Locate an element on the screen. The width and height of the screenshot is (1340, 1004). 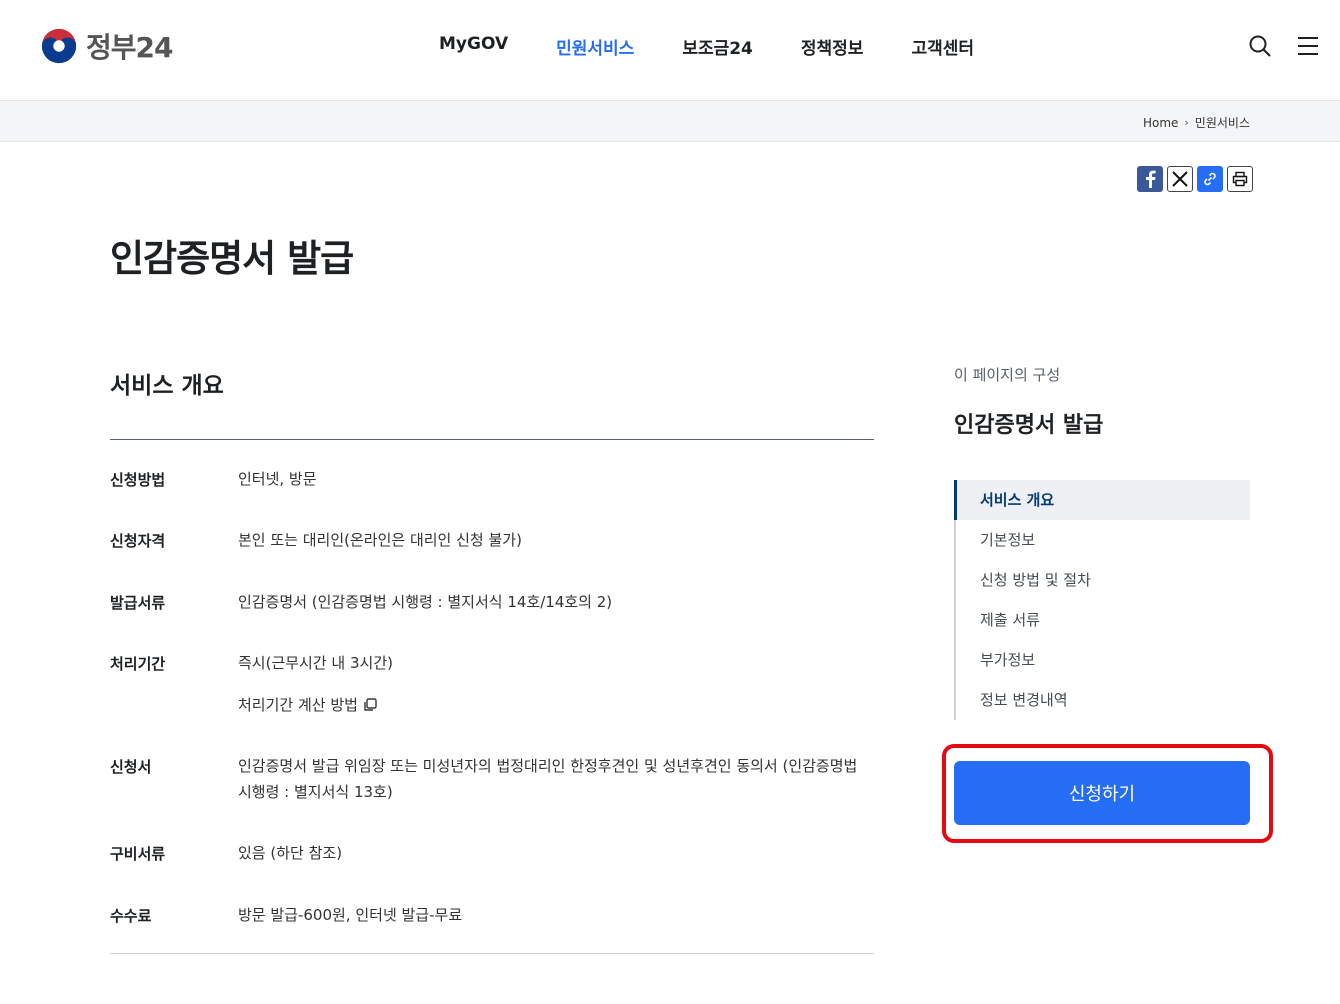
breadcrumb-home: Home is located at coordinates (1160, 123).